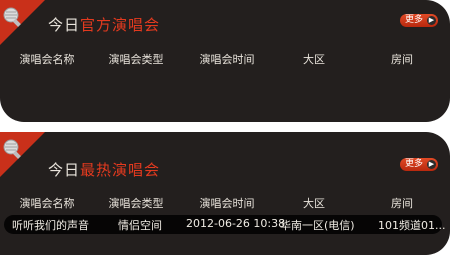 This screenshot has height=255, width=450. I want to click on section-title: 今日最热演唱会, so click(104, 169).